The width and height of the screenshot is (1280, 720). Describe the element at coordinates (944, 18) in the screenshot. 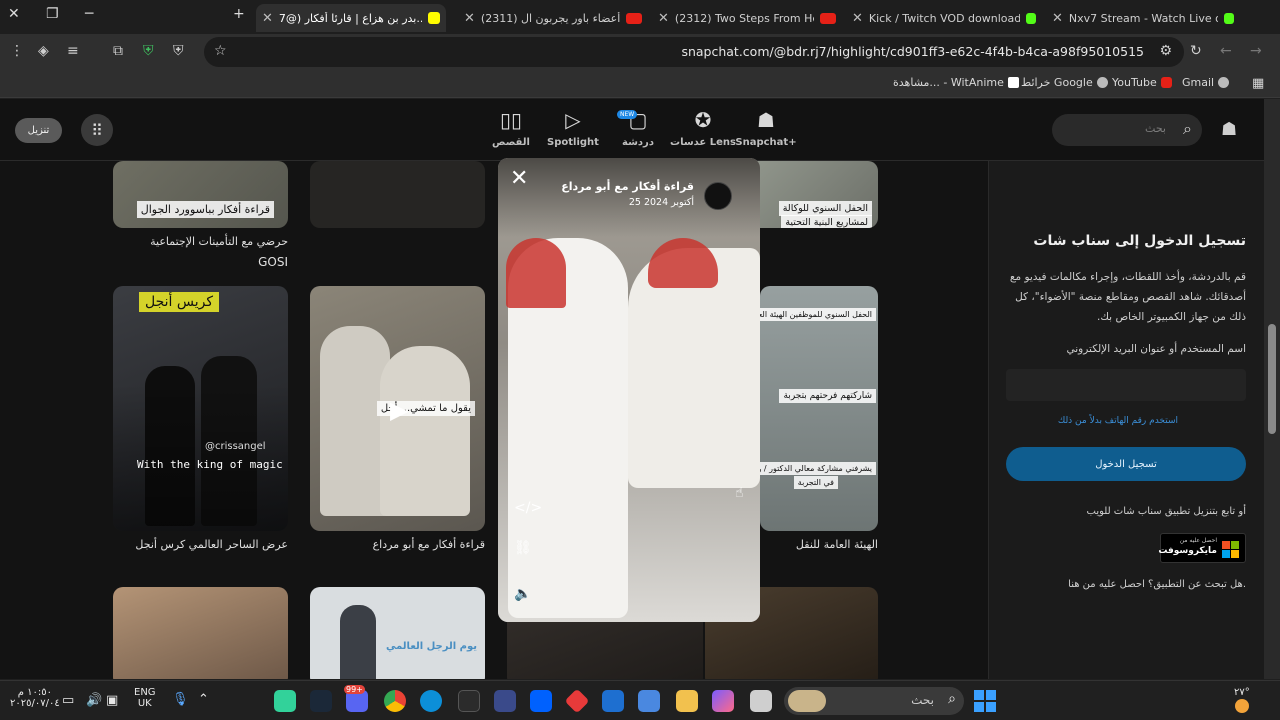

I see `tab-vod-downloader: ✕ Kick / Twitch VOD downloader` at that location.